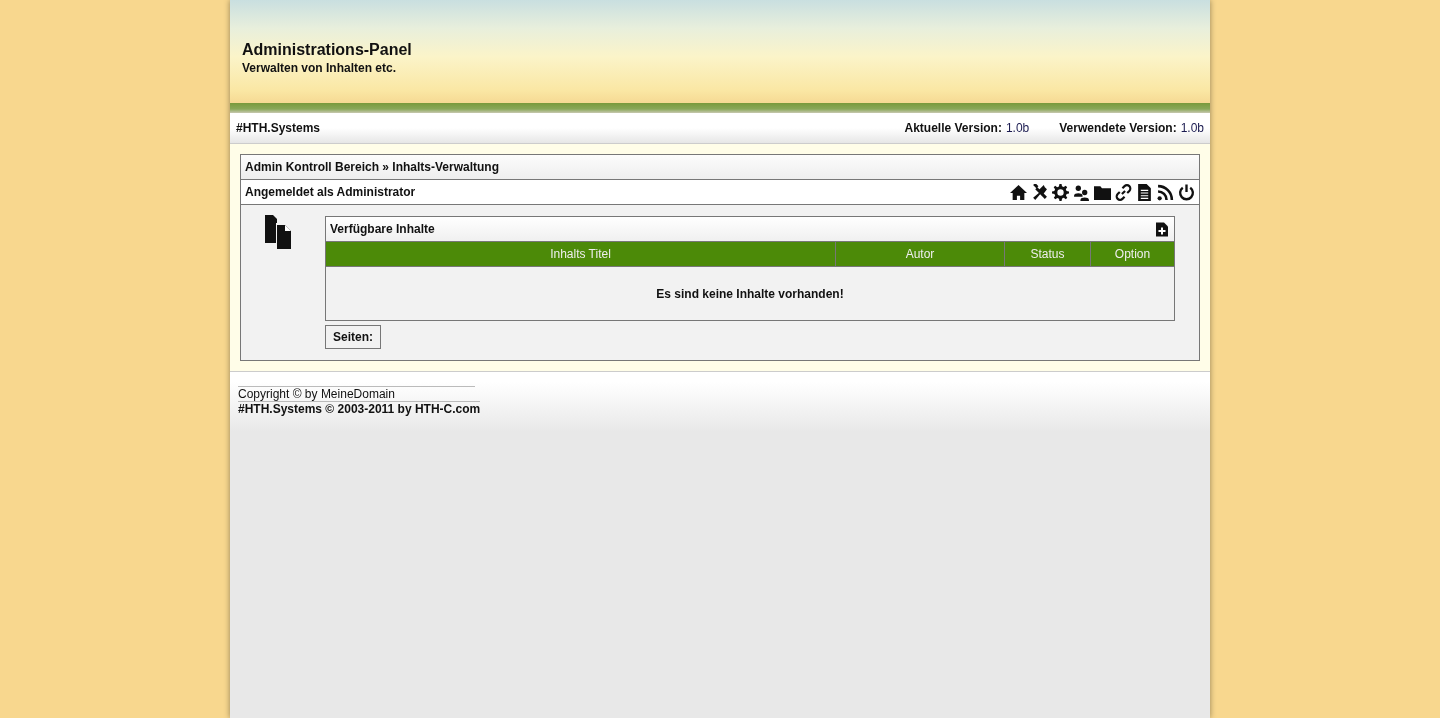 The width and height of the screenshot is (1440, 718). Describe the element at coordinates (1186, 192) in the screenshot. I see `power-icon` at that location.